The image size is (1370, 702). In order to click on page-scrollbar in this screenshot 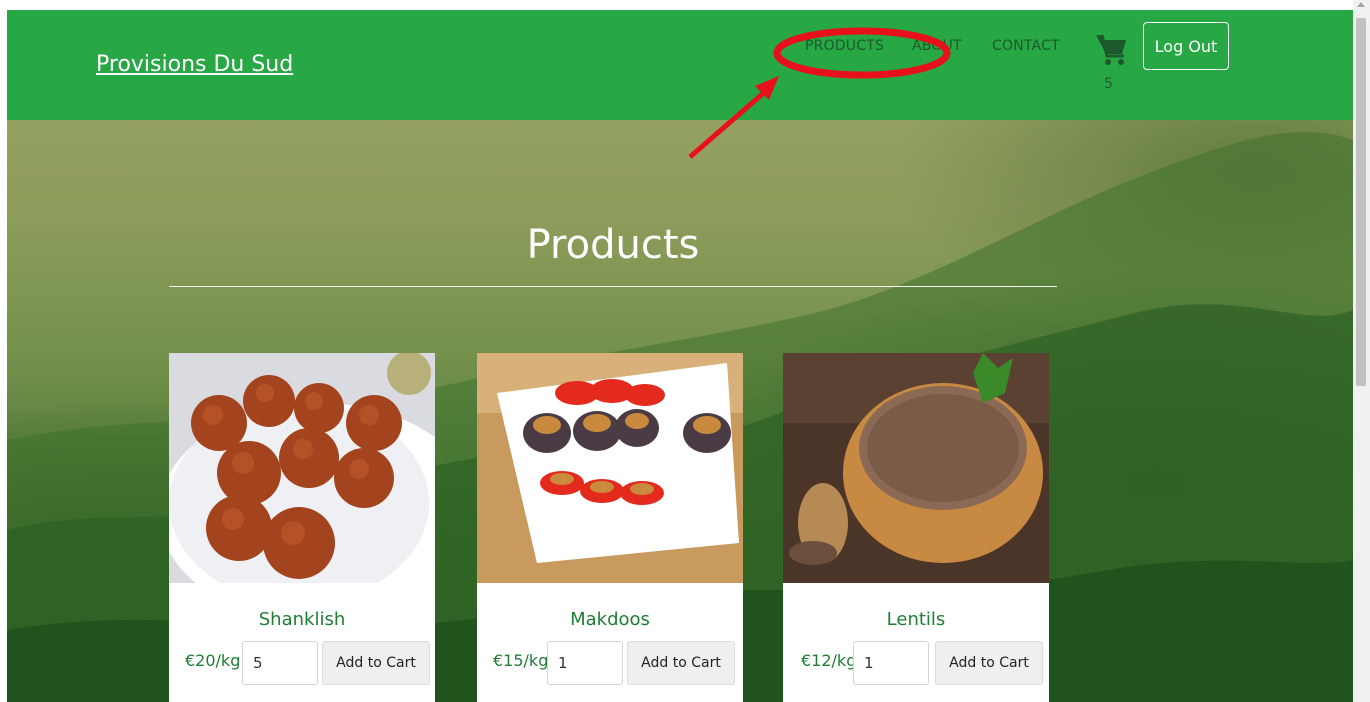, I will do `click(1361, 351)`.